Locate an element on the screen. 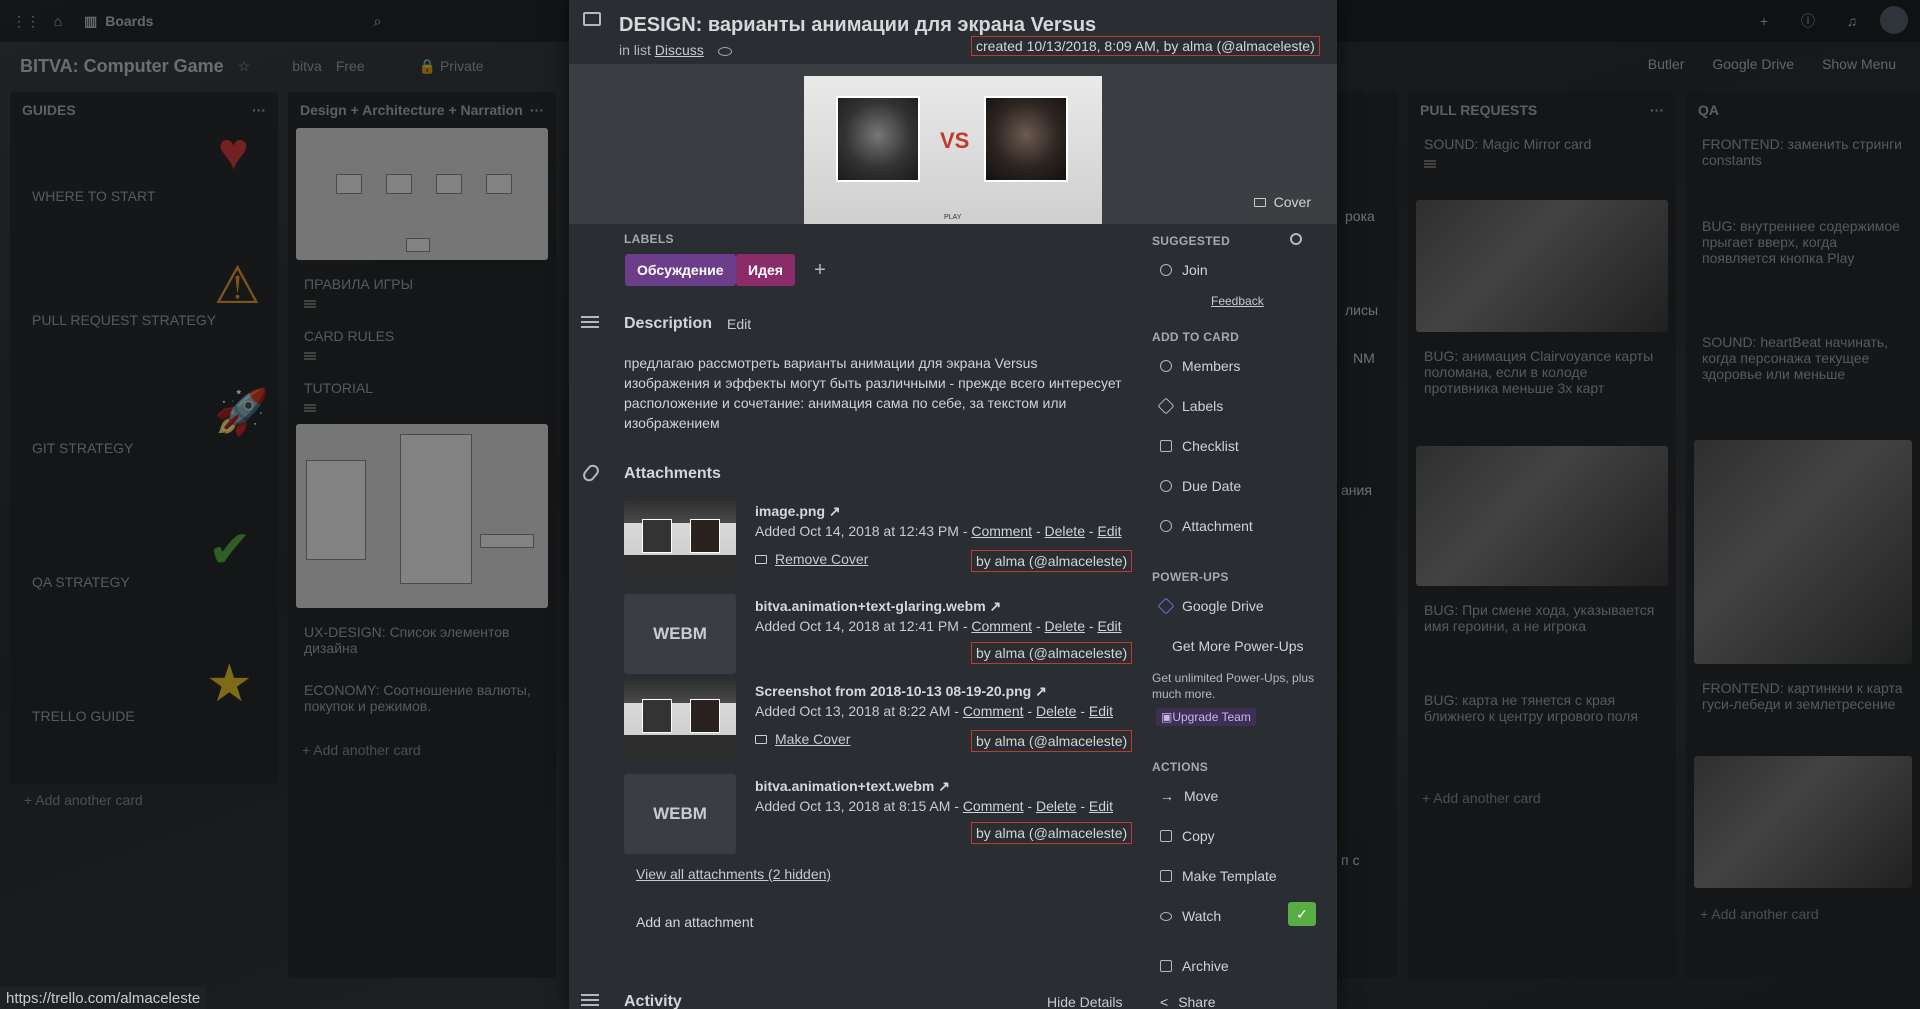 The width and height of the screenshot is (1920, 1009). archive-button: Archive is located at coordinates (1236, 966).